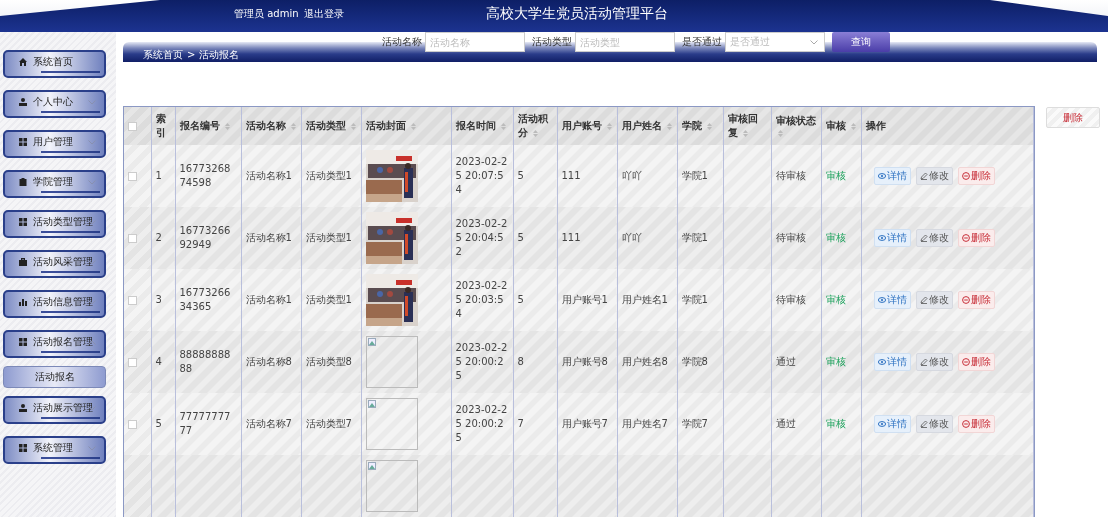  What do you see at coordinates (647, 126) in the screenshot?
I see `column-header: 用户姓名` at bounding box center [647, 126].